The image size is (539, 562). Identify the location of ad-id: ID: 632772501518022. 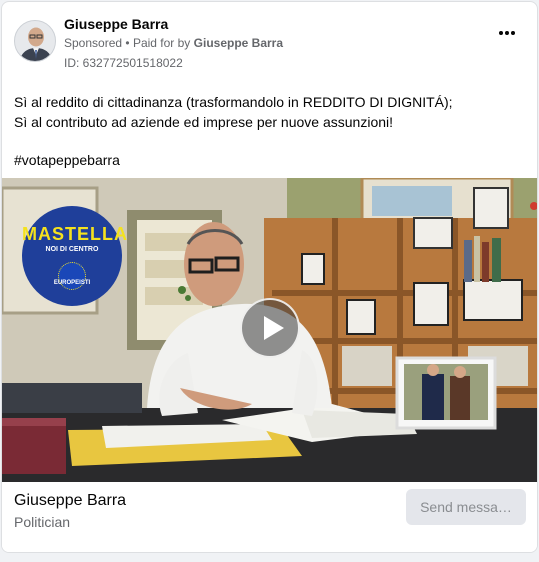
(123, 63).